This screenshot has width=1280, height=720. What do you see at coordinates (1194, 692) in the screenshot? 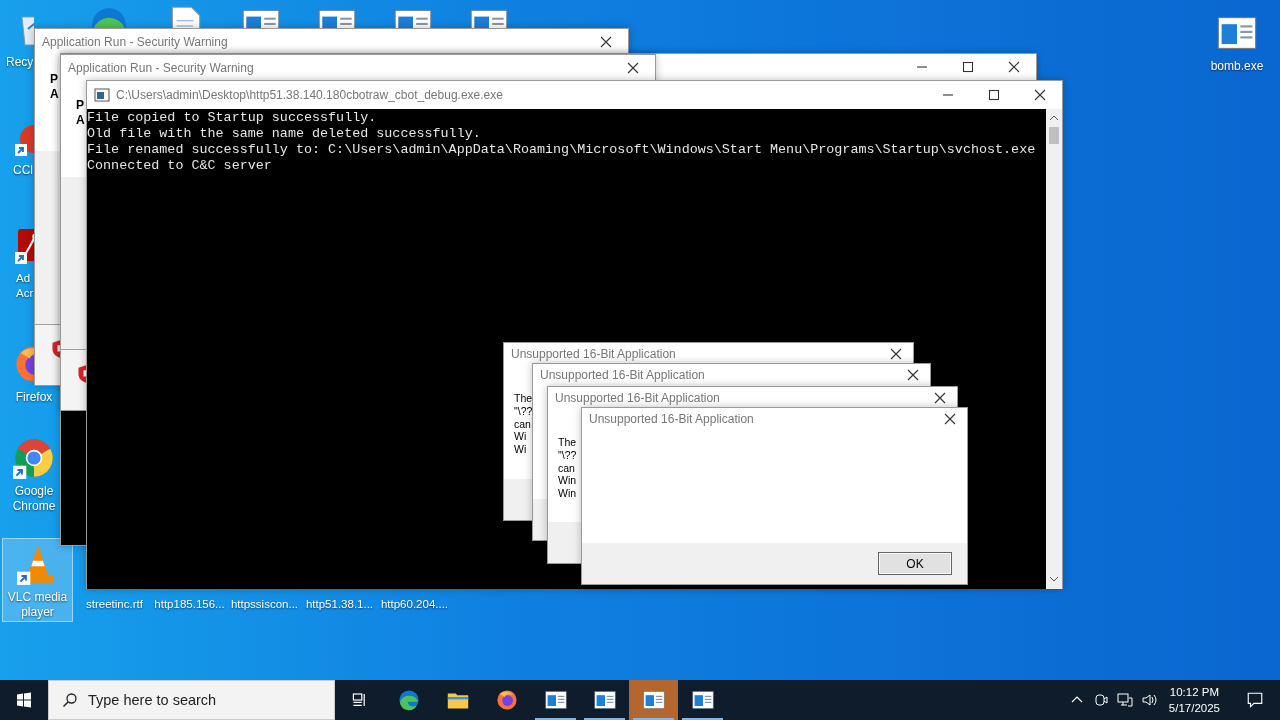
I see `clock-time: 10:12 PM` at bounding box center [1194, 692].